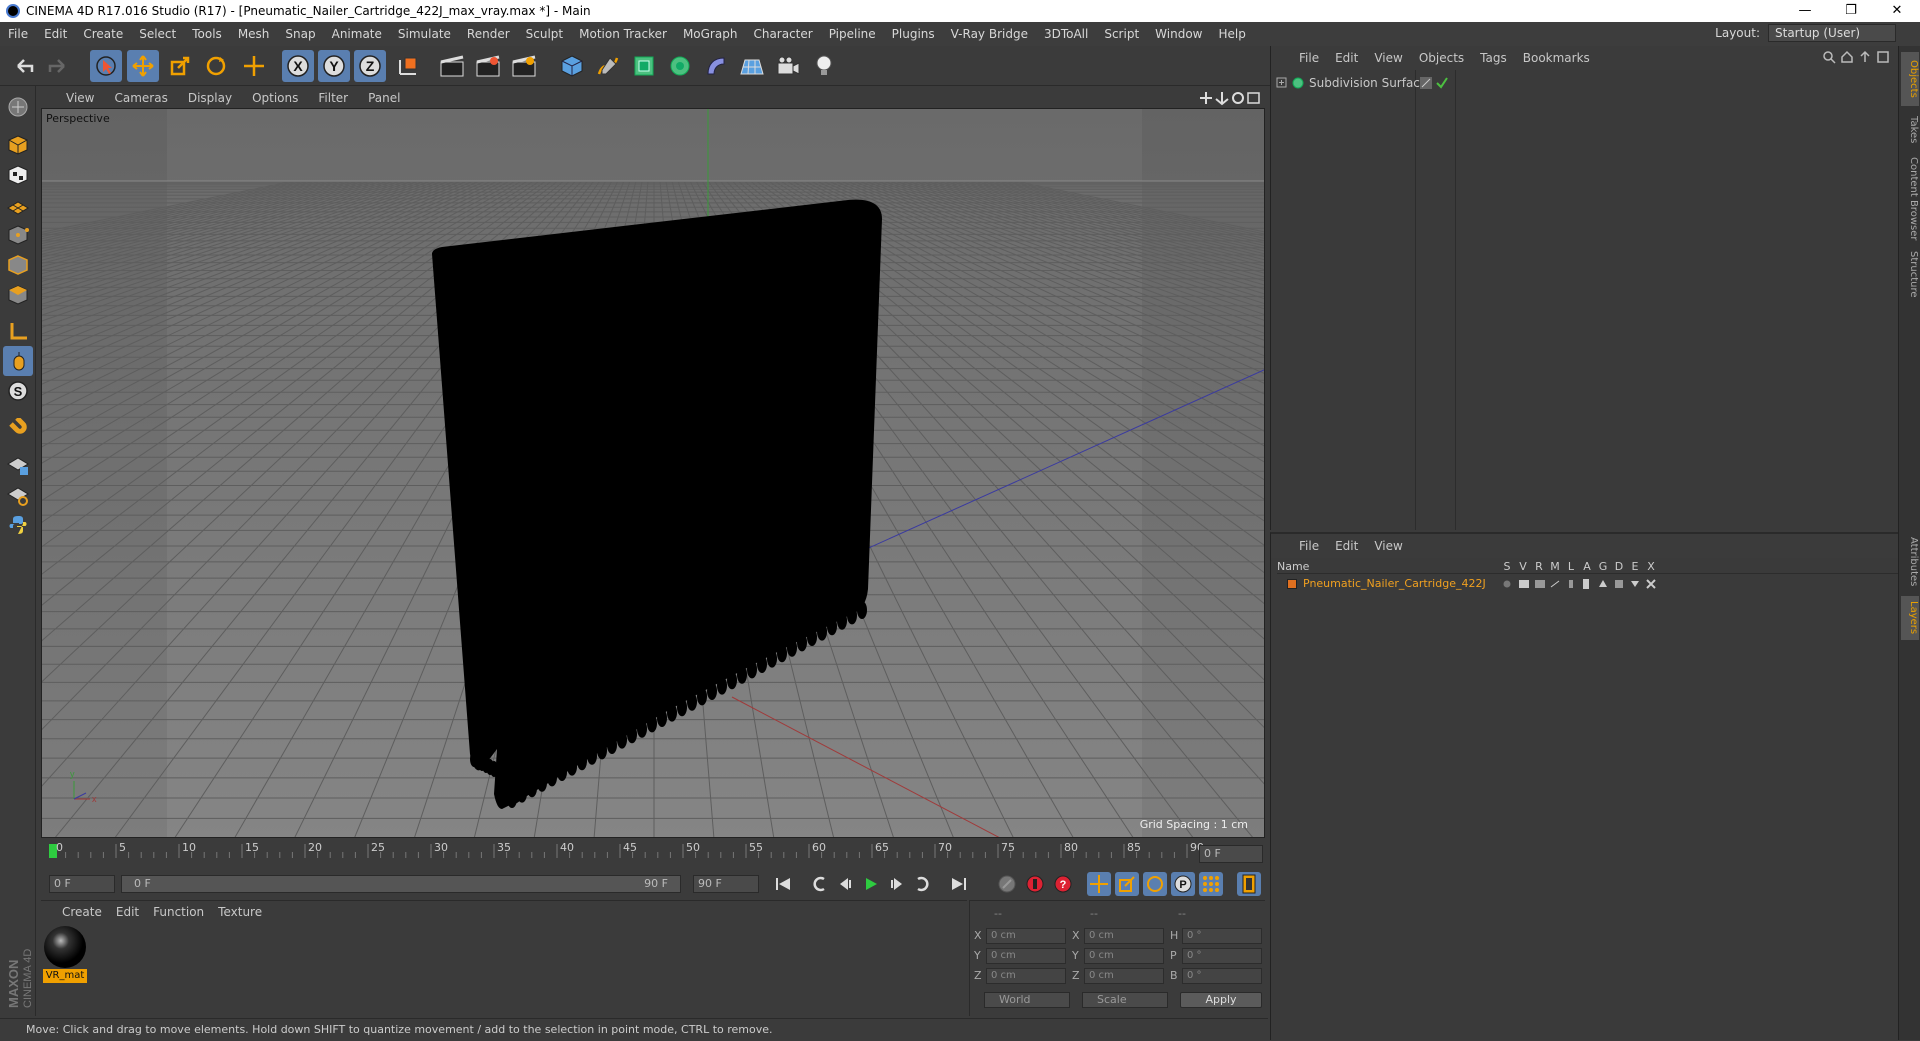 This screenshot has width=1920, height=1041. What do you see at coordinates (1222, 976) in the screenshot?
I see `rotation-b-field: 0 °` at bounding box center [1222, 976].